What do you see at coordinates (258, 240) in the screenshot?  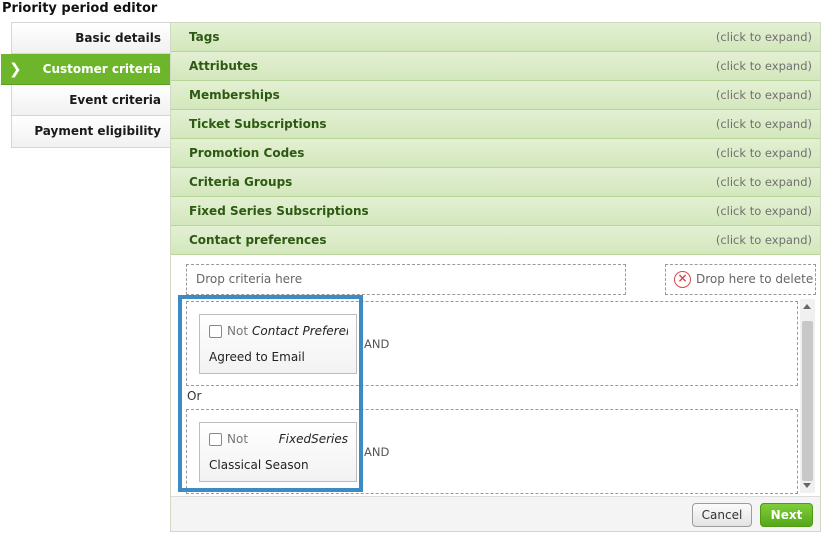 I see `accordion-label: Contact preferences` at bounding box center [258, 240].